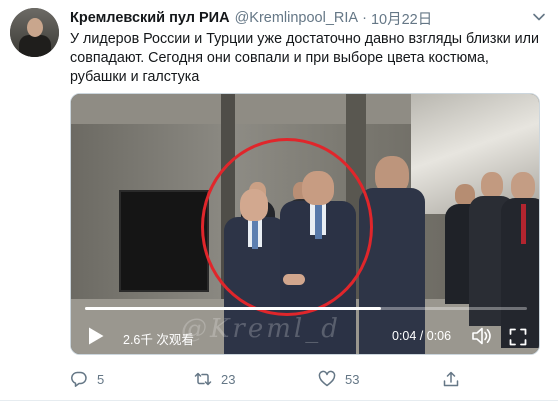 The image size is (558, 401). I want to click on avatar, so click(34, 32).